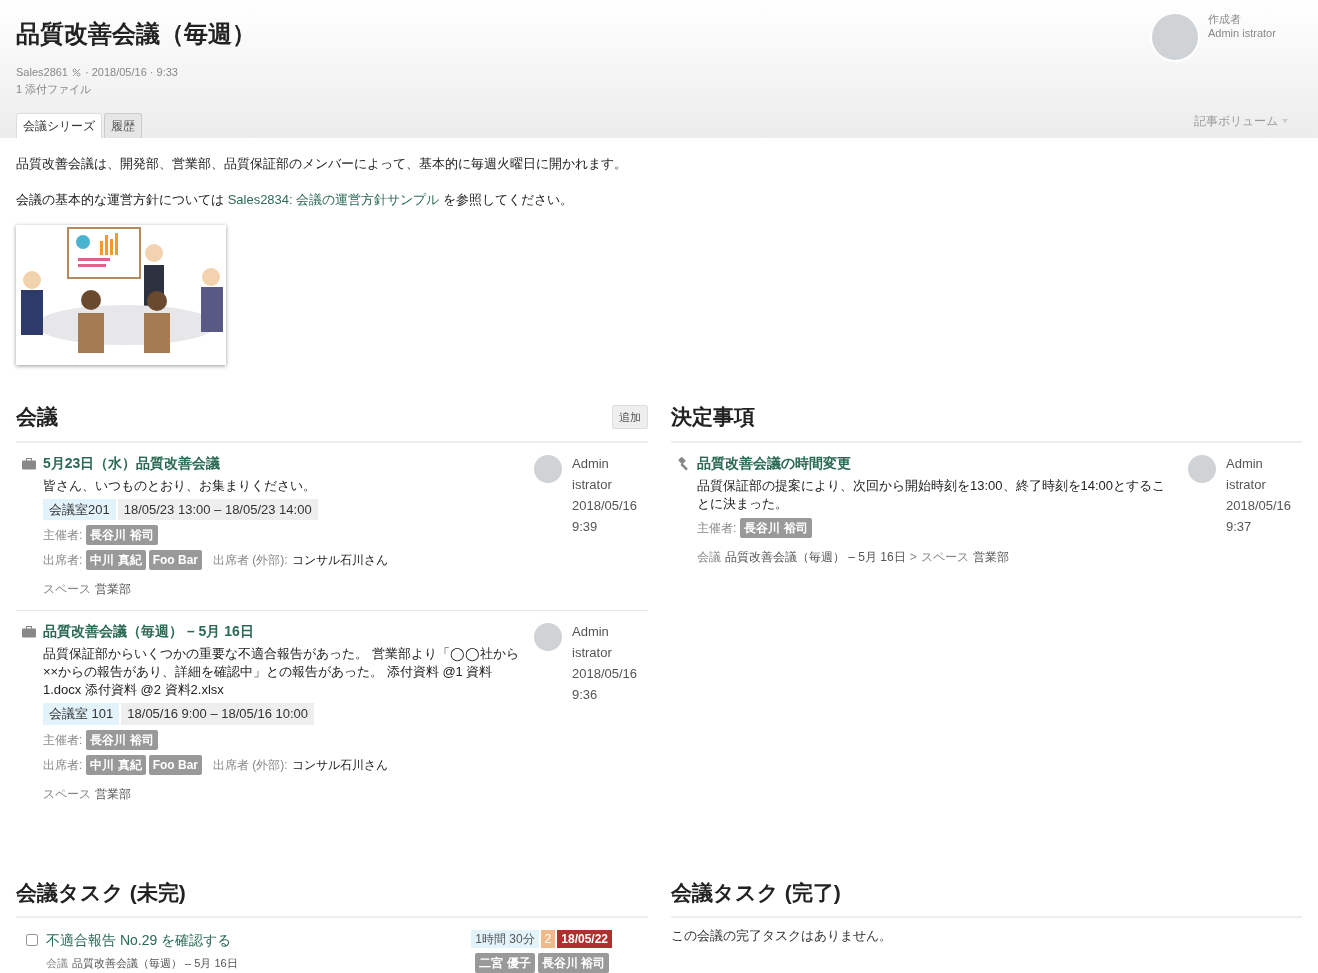  What do you see at coordinates (32, 940) in the screenshot?
I see `task-checkbox` at bounding box center [32, 940].